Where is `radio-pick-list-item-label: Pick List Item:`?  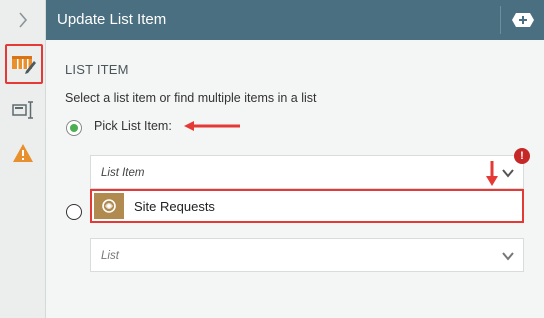
radio-pick-list-item-label: Pick List Item: is located at coordinates (133, 126).